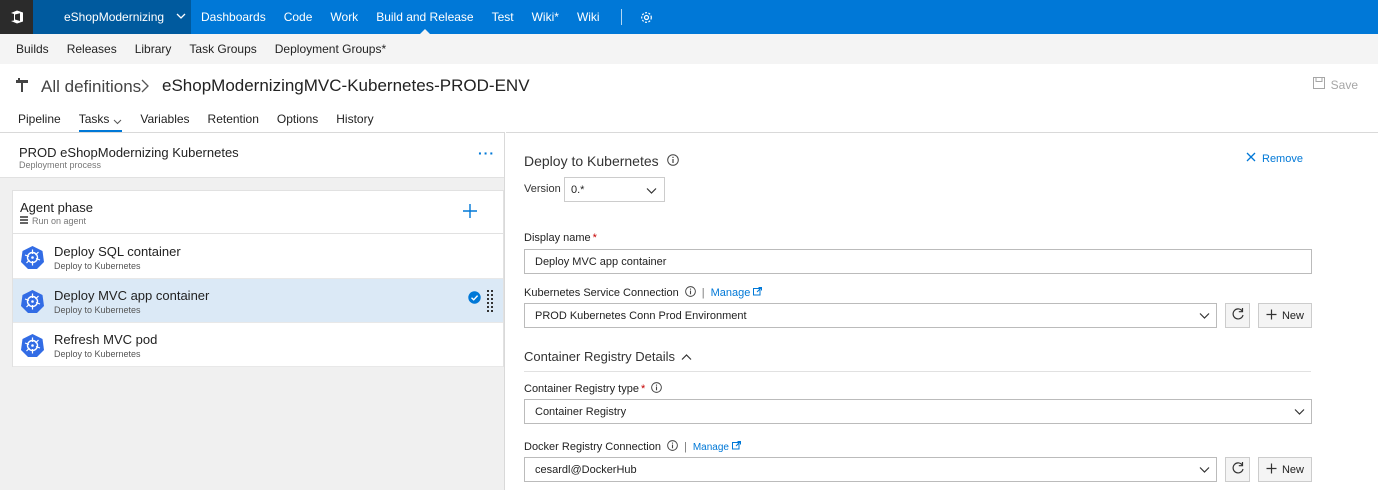 The width and height of the screenshot is (1378, 490). What do you see at coordinates (490, 302) in the screenshot?
I see `drag-handle-icon` at bounding box center [490, 302].